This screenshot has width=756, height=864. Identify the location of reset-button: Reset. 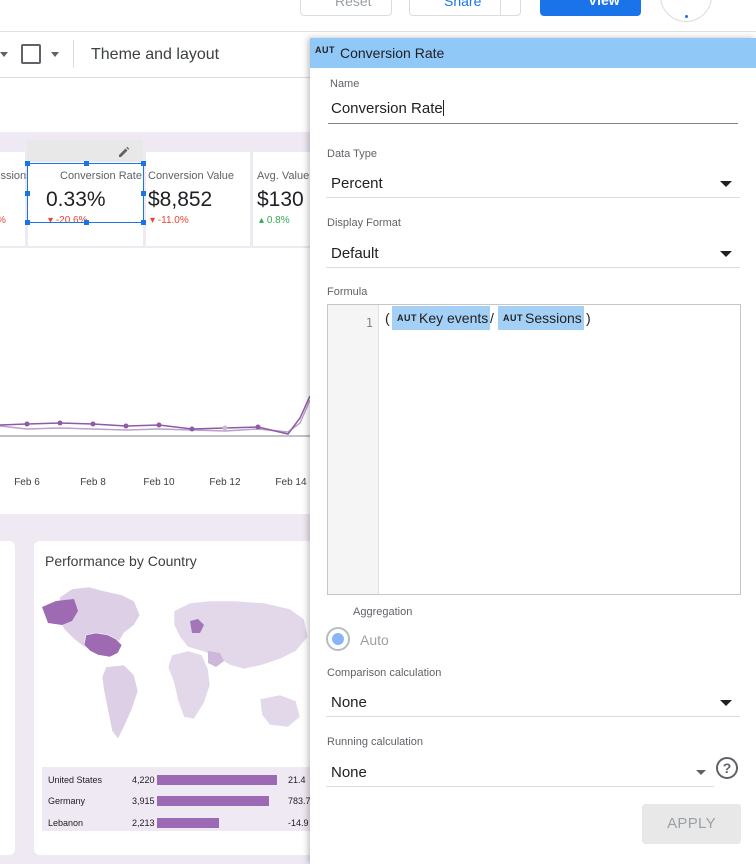
(346, 8).